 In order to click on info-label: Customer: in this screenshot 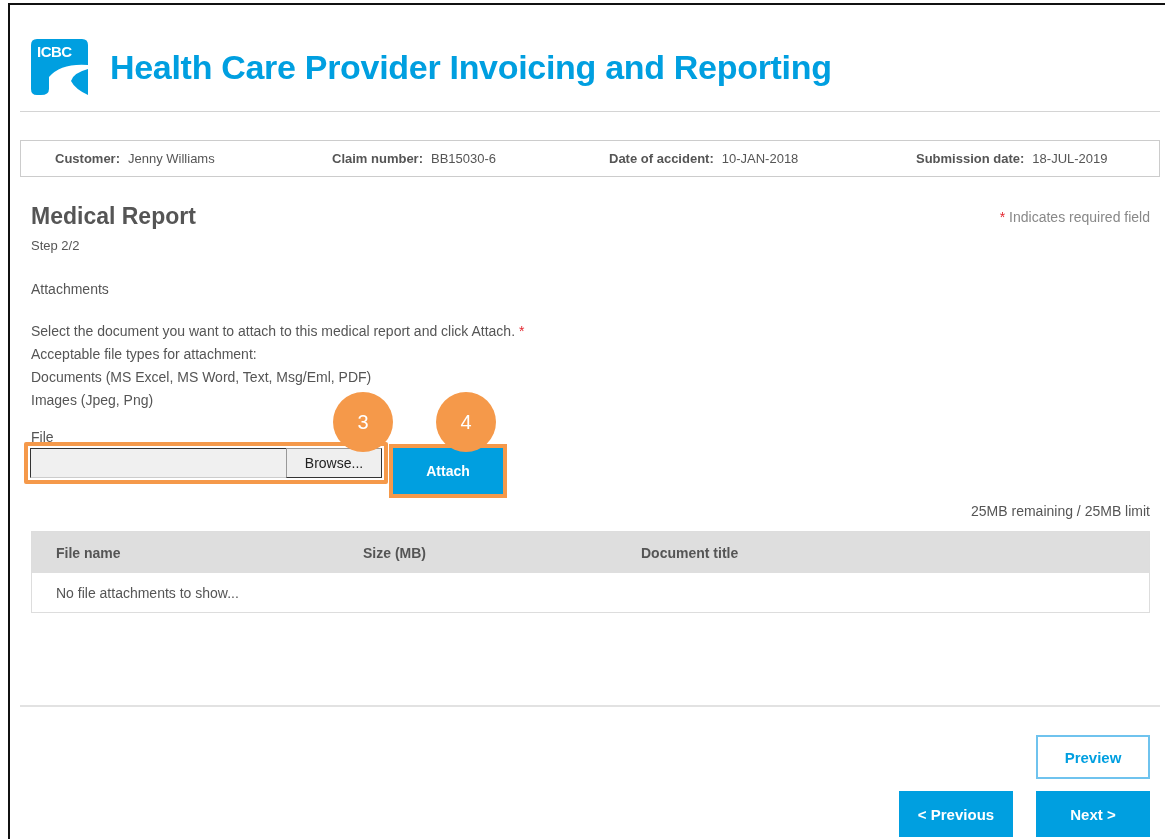, I will do `click(87, 158)`.